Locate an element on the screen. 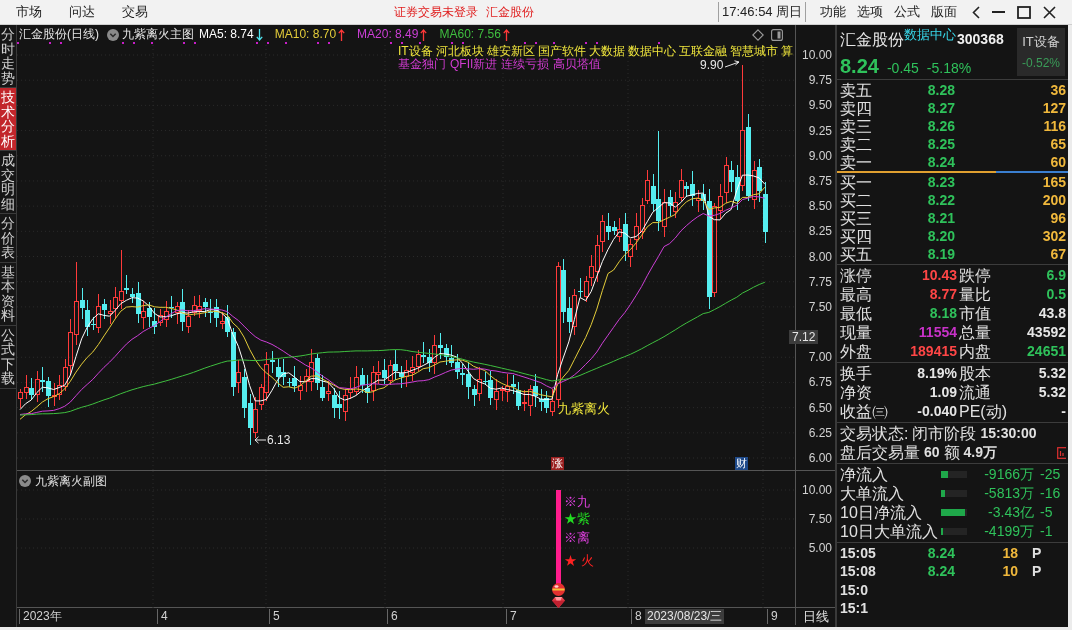 This screenshot has width=1072, height=630. stat-label: 股本 is located at coordinates (975, 373).